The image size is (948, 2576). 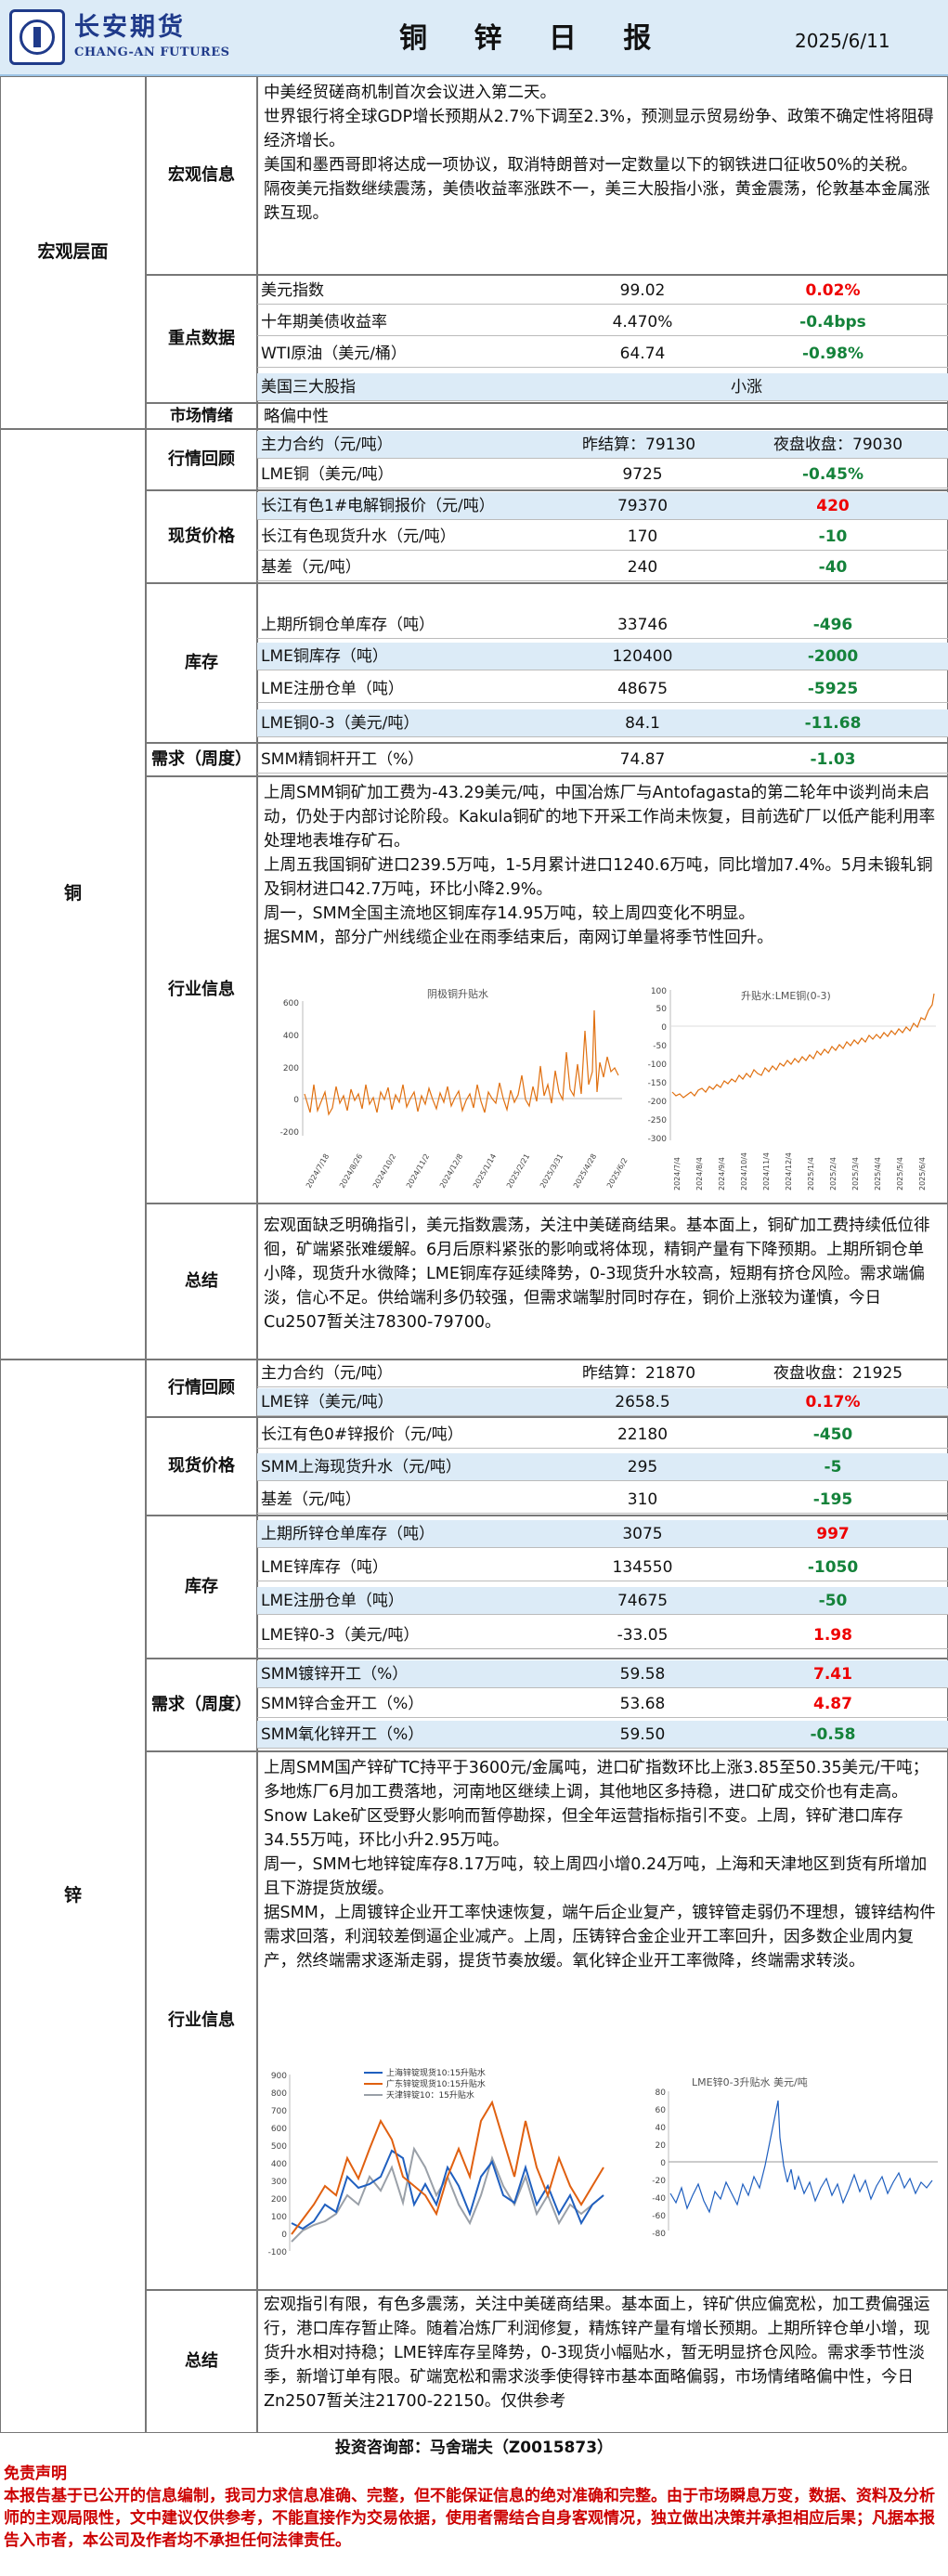 I want to click on section-cu-summary: 总结, so click(x=201, y=1281).